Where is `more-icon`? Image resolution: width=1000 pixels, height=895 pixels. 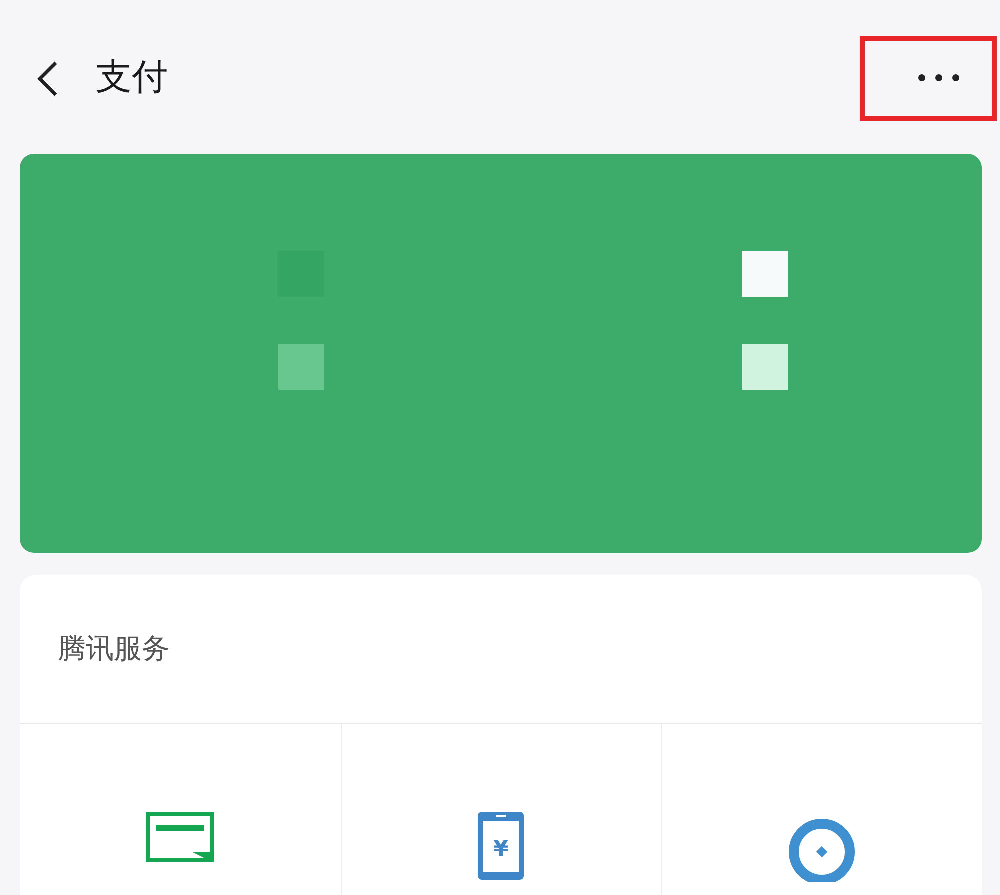
more-icon is located at coordinates (938, 78).